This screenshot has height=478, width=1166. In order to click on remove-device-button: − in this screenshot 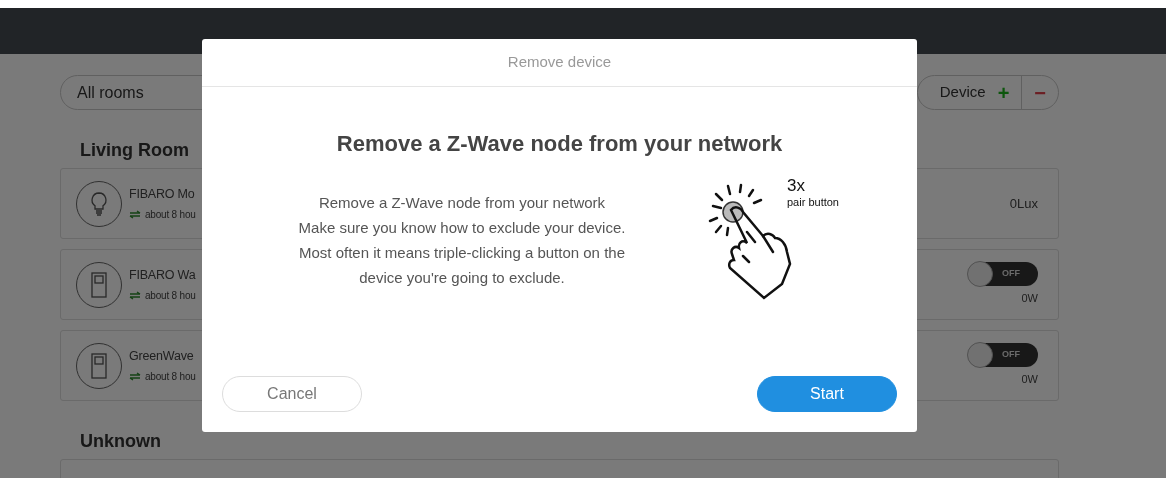, I will do `click(1039, 92)`.